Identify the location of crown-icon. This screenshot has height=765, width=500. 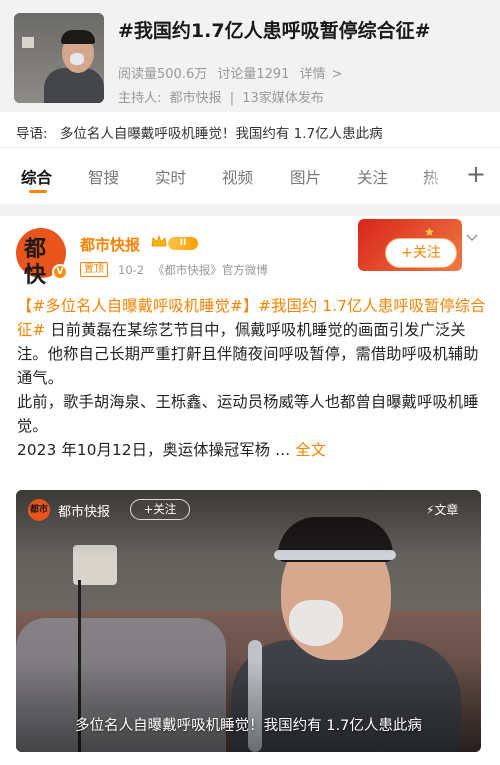
(159, 240).